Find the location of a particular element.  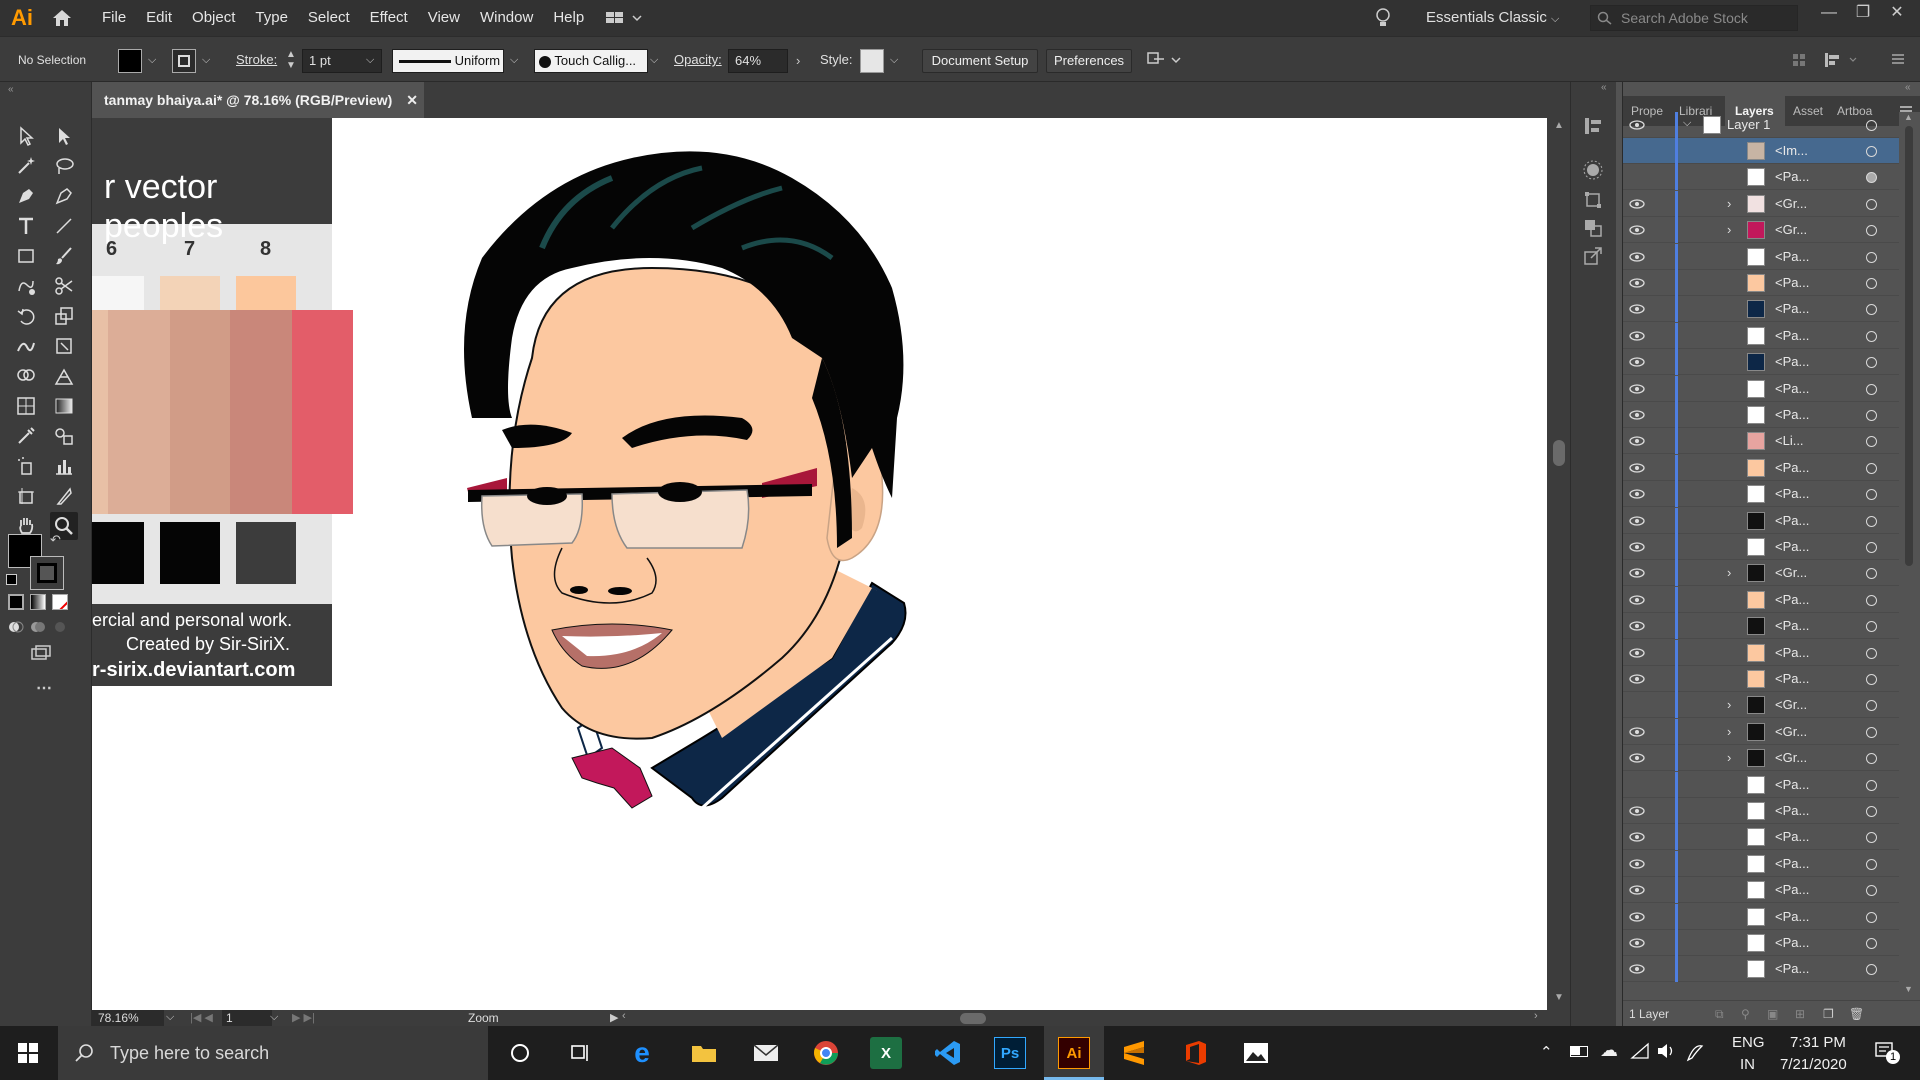

warp-tool is located at coordinates (26, 346).